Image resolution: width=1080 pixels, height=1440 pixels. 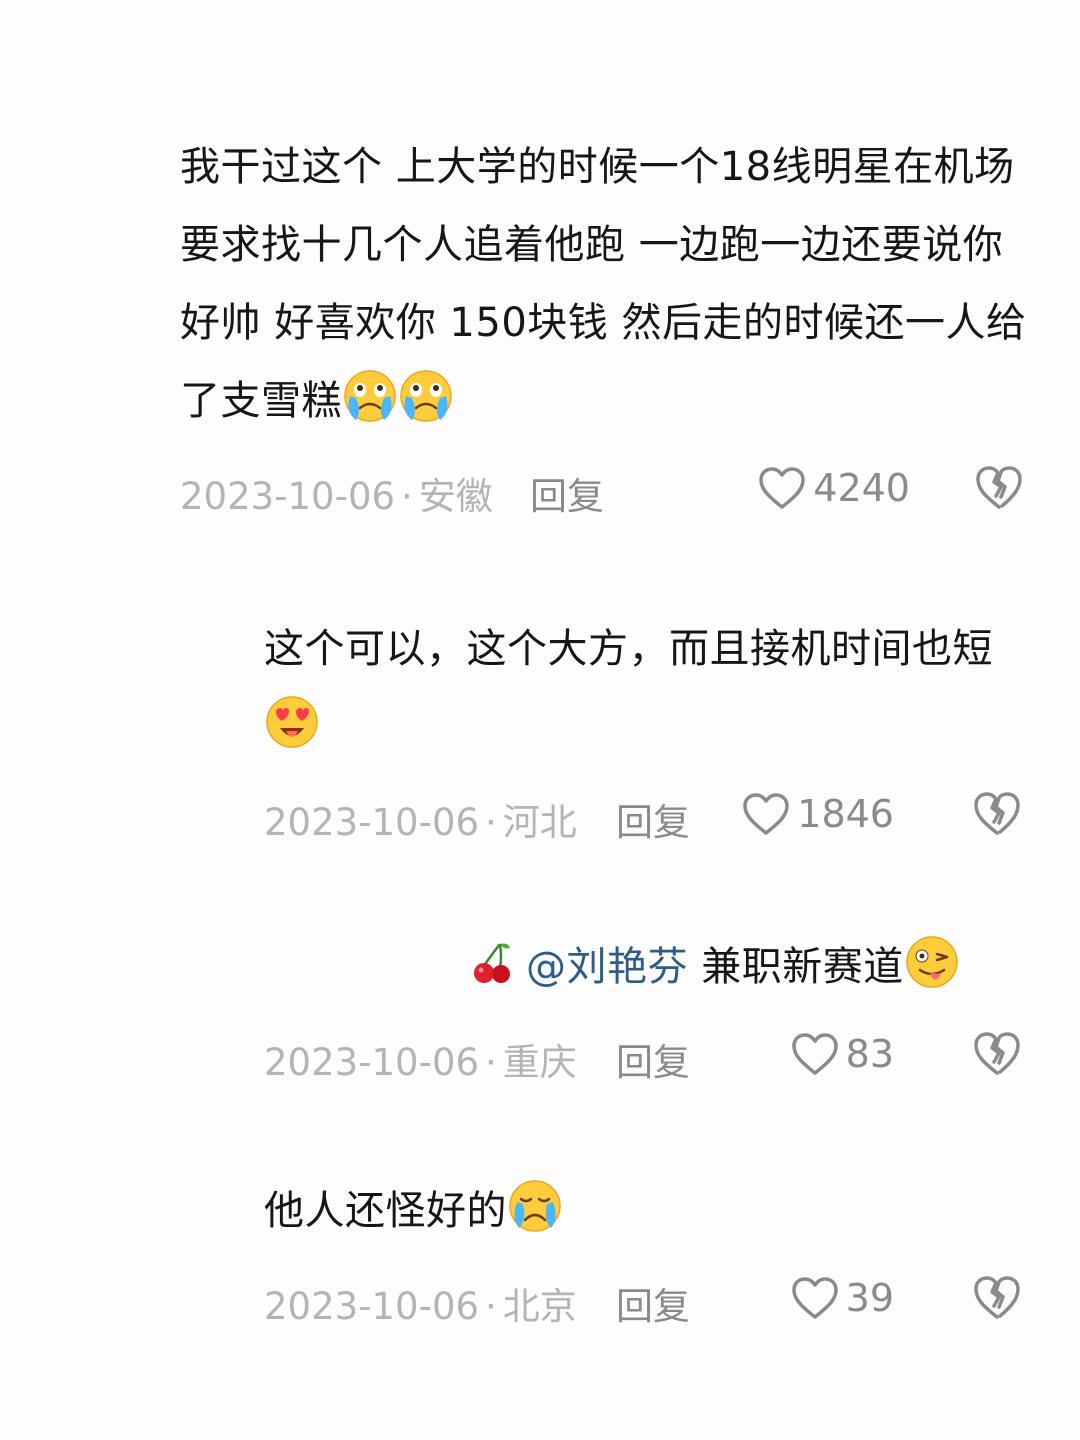 I want to click on comment-location: 安徽, so click(x=455, y=496).